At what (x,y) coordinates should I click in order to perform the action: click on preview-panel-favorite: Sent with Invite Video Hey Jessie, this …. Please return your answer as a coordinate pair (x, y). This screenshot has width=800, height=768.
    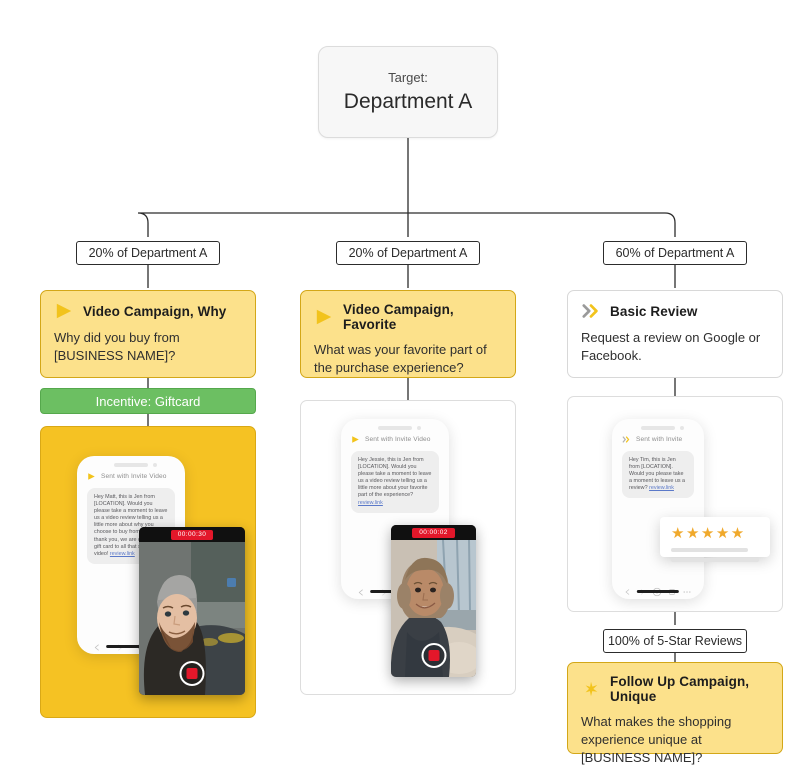
    Looking at the image, I should click on (408, 547).